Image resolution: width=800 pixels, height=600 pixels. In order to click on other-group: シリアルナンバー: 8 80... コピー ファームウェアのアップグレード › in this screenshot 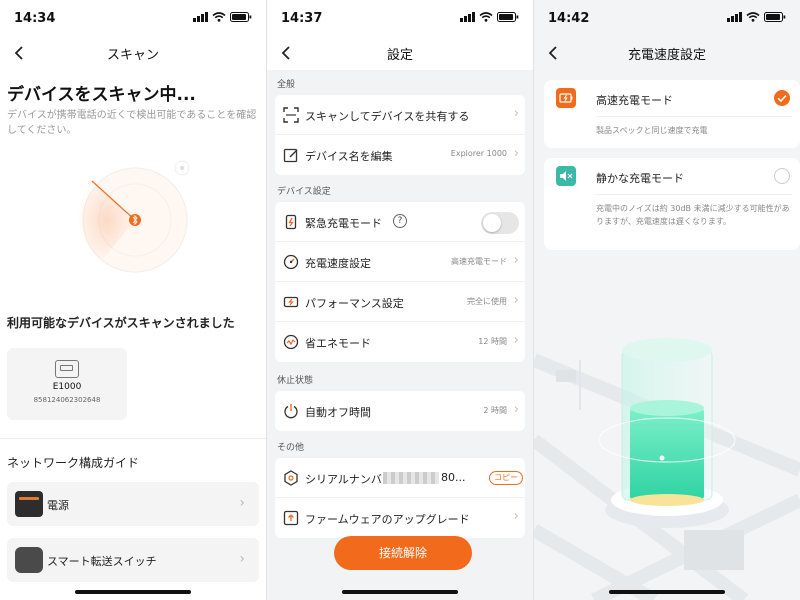, I will do `click(400, 498)`.